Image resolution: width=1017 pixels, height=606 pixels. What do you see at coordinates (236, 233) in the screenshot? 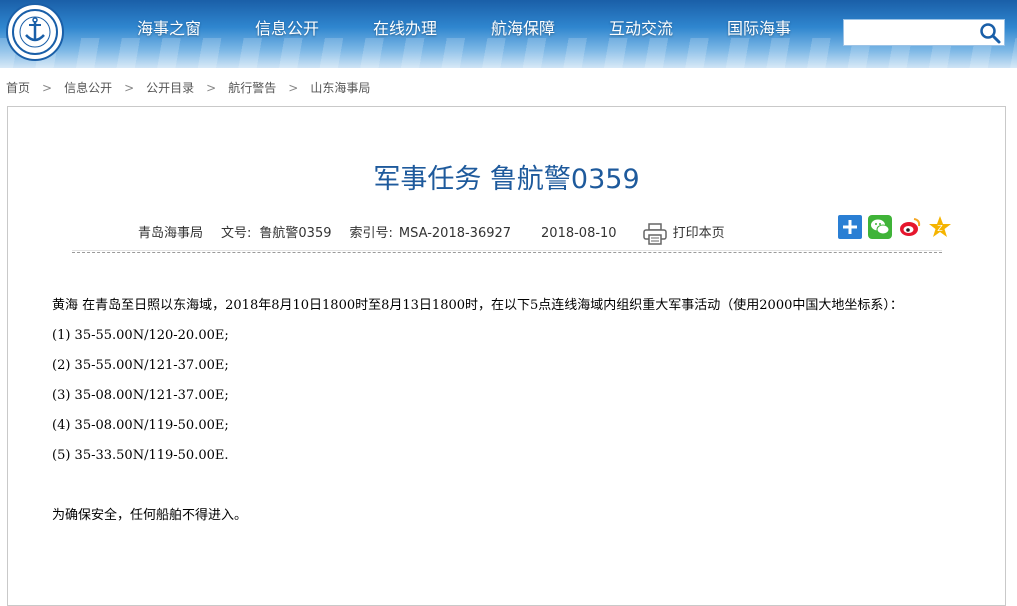
I see `meta-doc-no-label: 文号:` at bounding box center [236, 233].